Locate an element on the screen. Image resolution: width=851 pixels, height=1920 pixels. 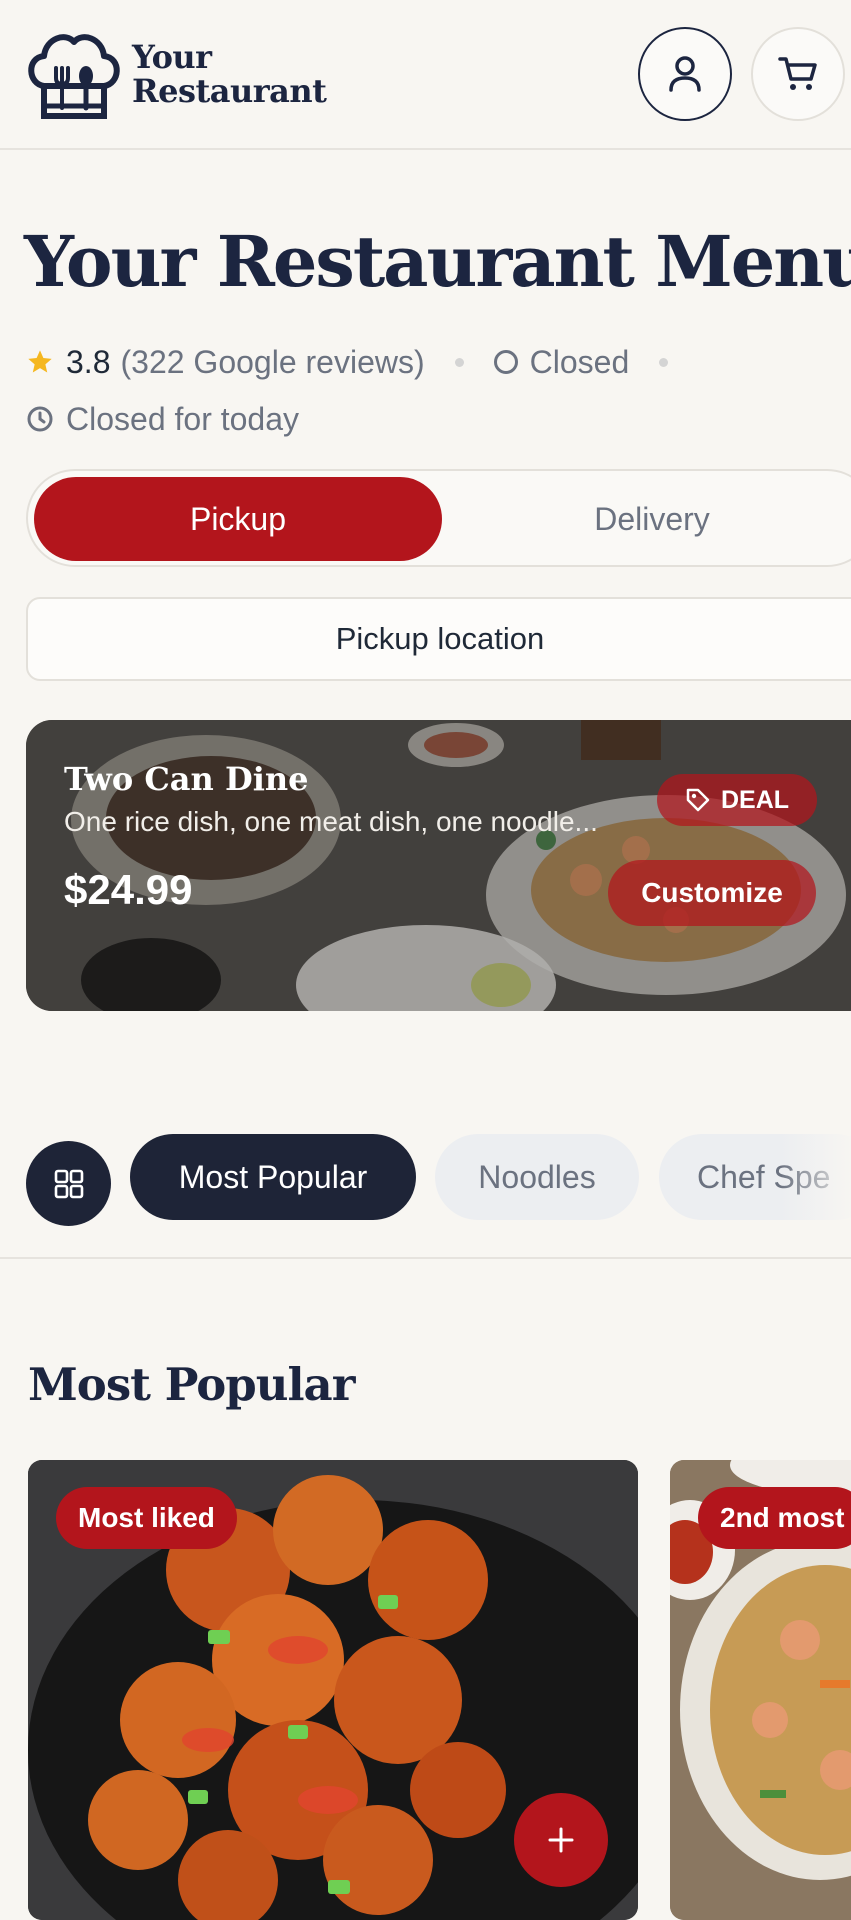
brand-name: Your Restaurant is located at coordinates (229, 74).